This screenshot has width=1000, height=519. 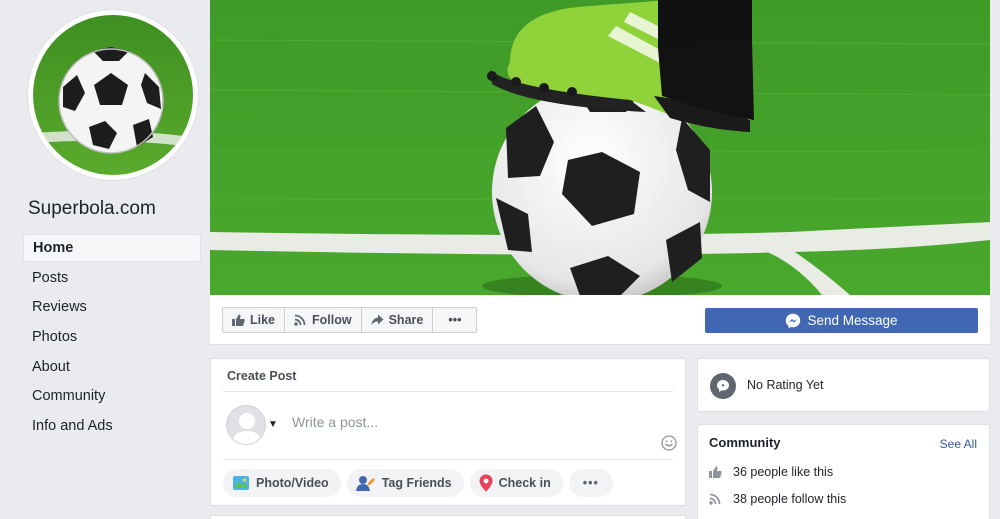 What do you see at coordinates (793, 320) in the screenshot?
I see `messenger-icon` at bounding box center [793, 320].